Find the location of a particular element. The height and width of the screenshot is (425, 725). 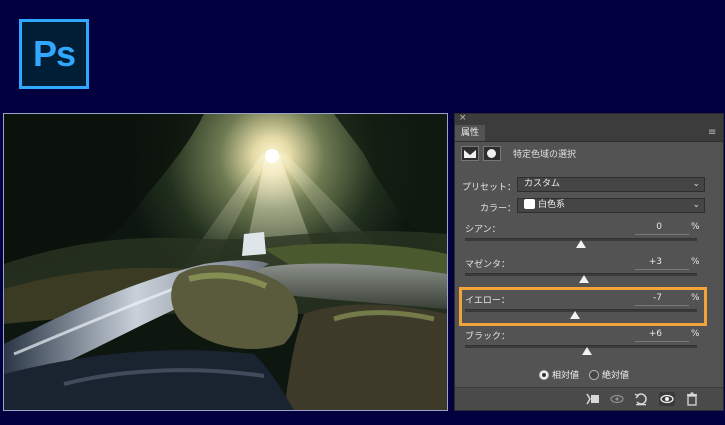

view-previous-icon is located at coordinates (617, 399).